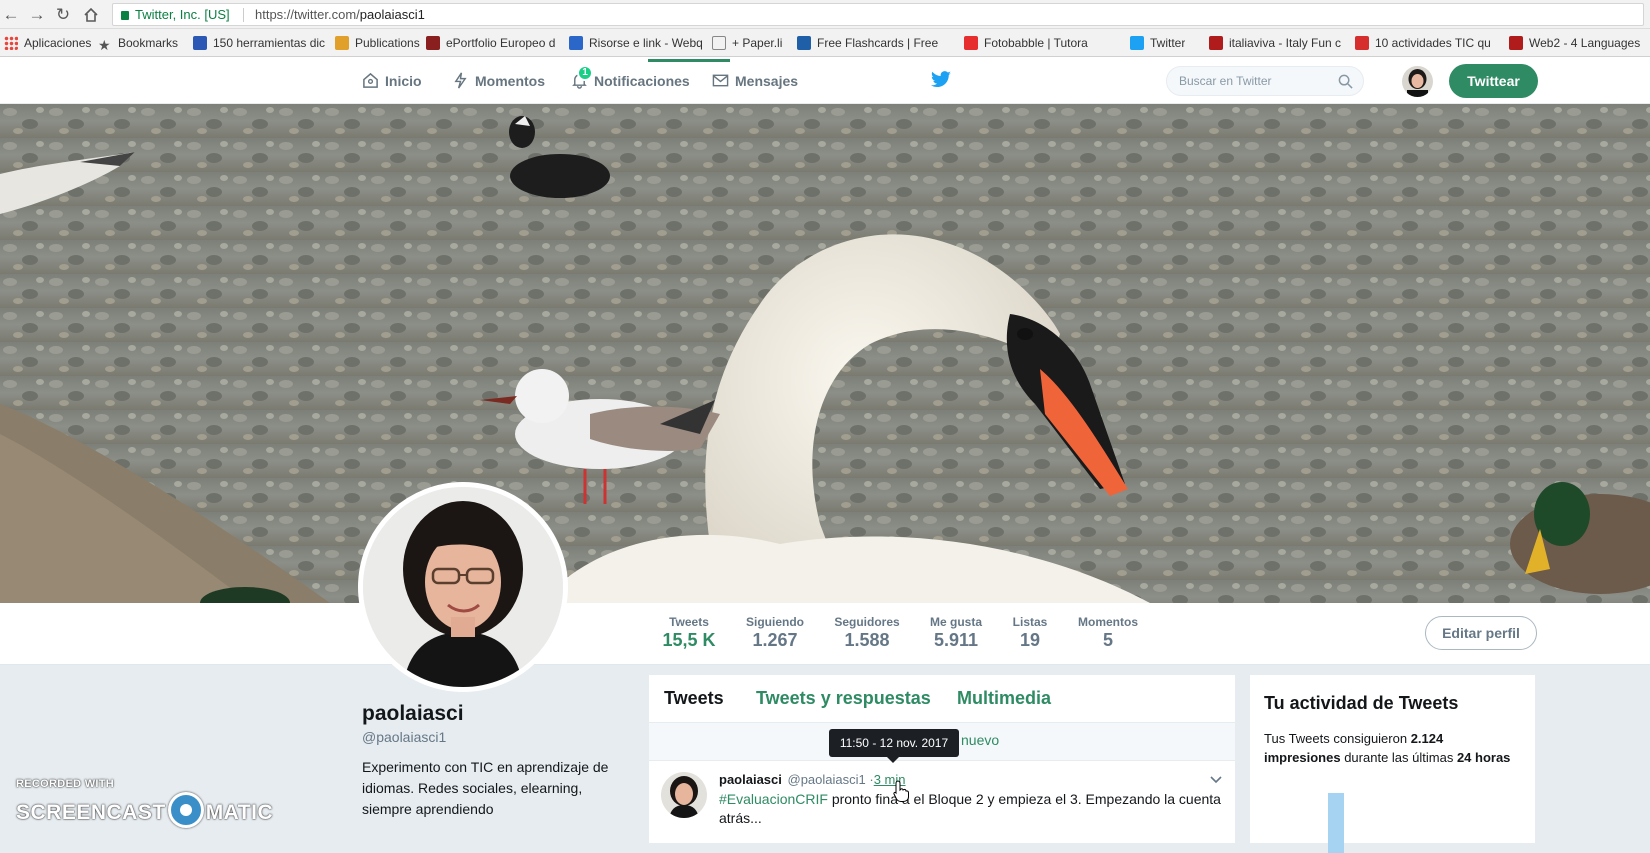  What do you see at coordinates (1225, 81) in the screenshot?
I see `search-placeholder: Buscar en Twitter` at bounding box center [1225, 81].